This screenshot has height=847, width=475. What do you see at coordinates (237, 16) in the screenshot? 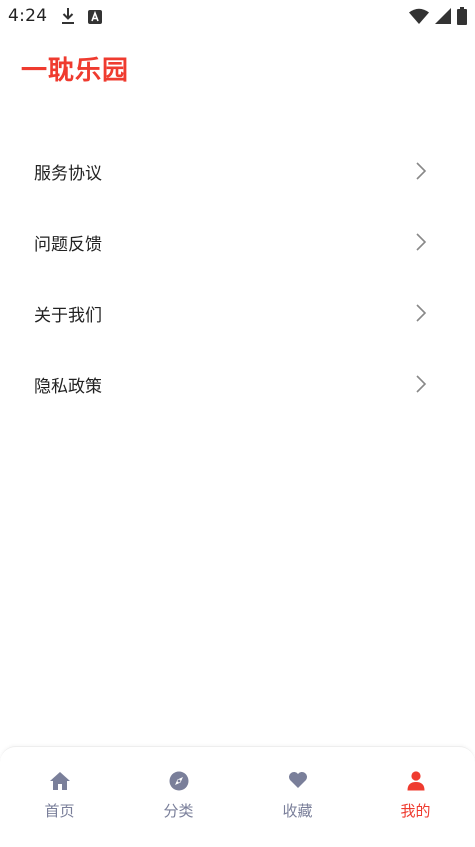
I see `status-bar: 4:24` at bounding box center [237, 16].